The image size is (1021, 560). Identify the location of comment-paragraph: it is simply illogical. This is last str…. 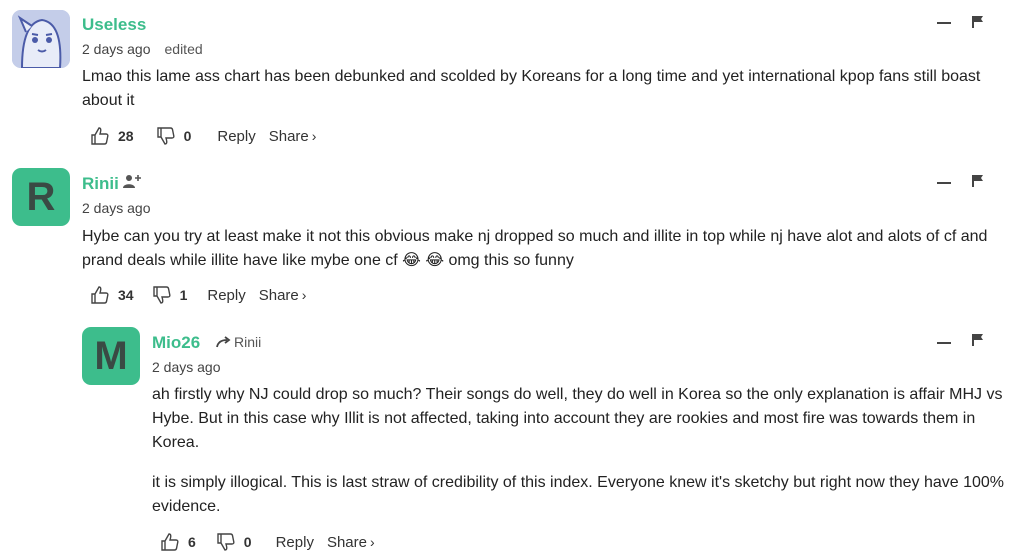
(578, 494).